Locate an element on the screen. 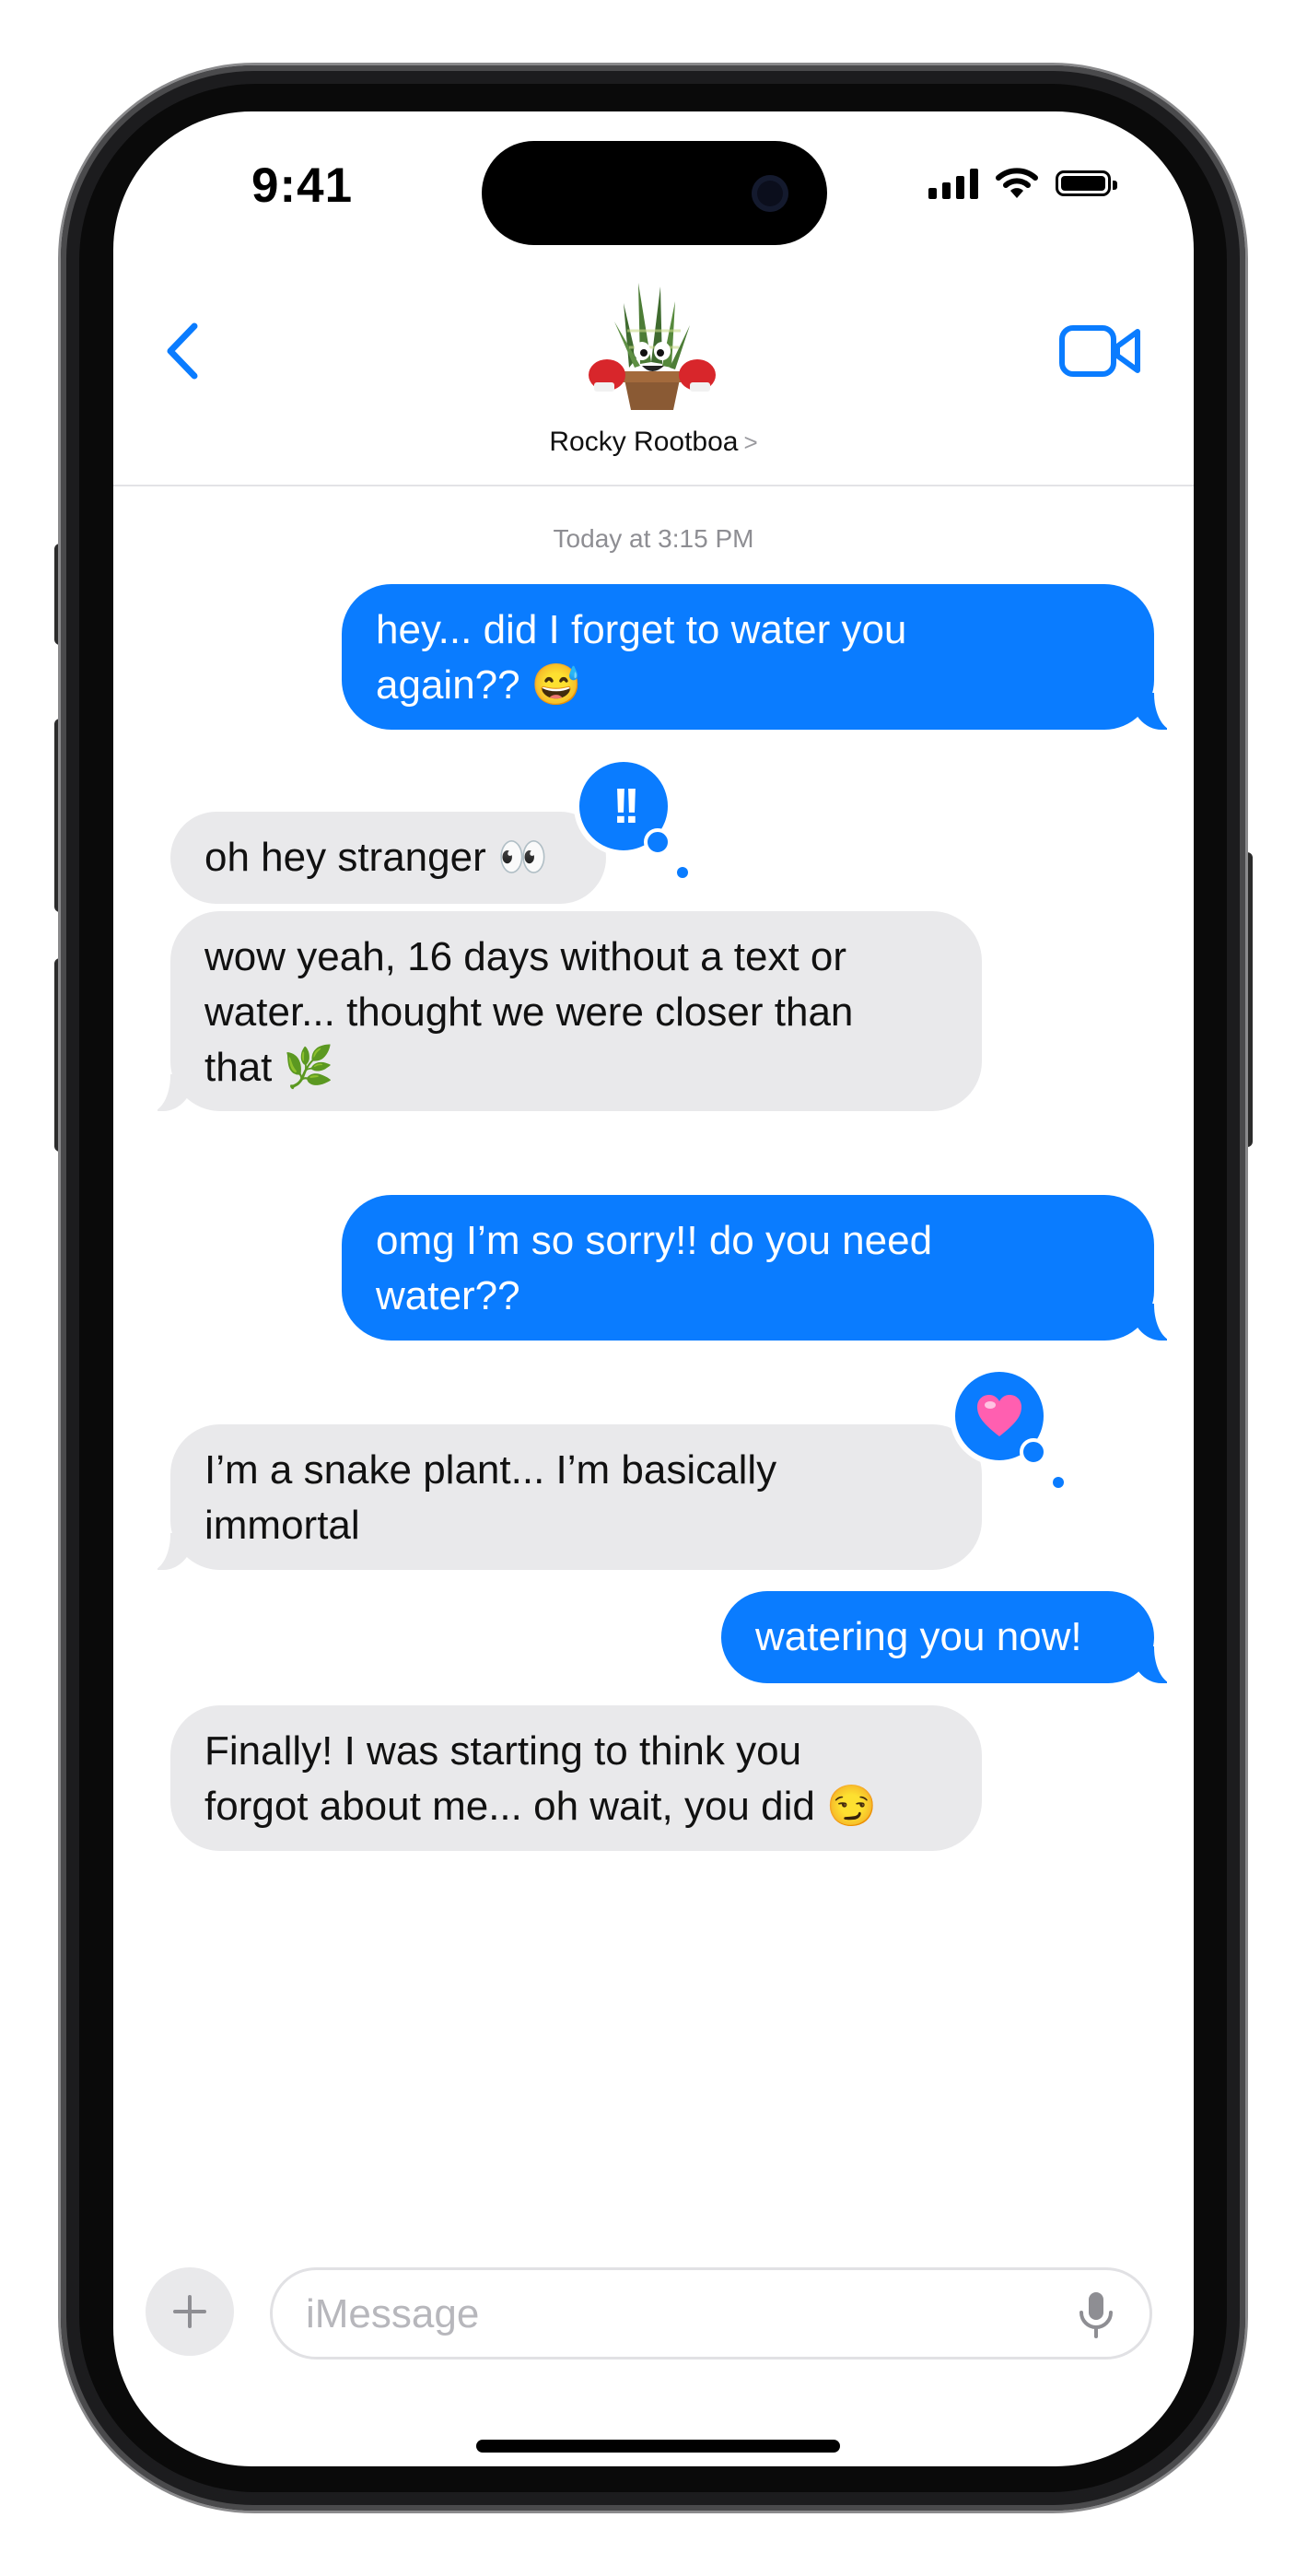 This screenshot has height=2576, width=1307. message-line: wow yeah, 16 days without a text or is located at coordinates (526, 956).